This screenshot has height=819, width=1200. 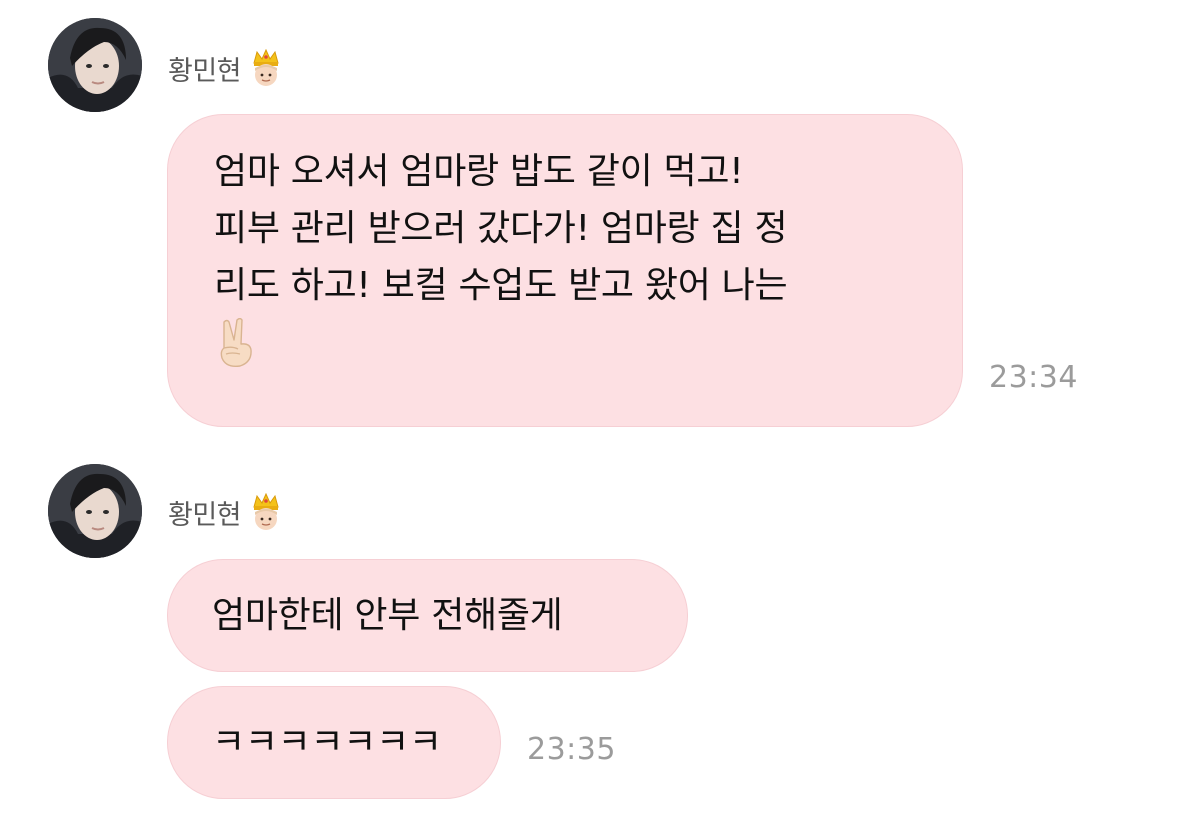 What do you see at coordinates (571, 749) in the screenshot?
I see `timestamp: 23:35` at bounding box center [571, 749].